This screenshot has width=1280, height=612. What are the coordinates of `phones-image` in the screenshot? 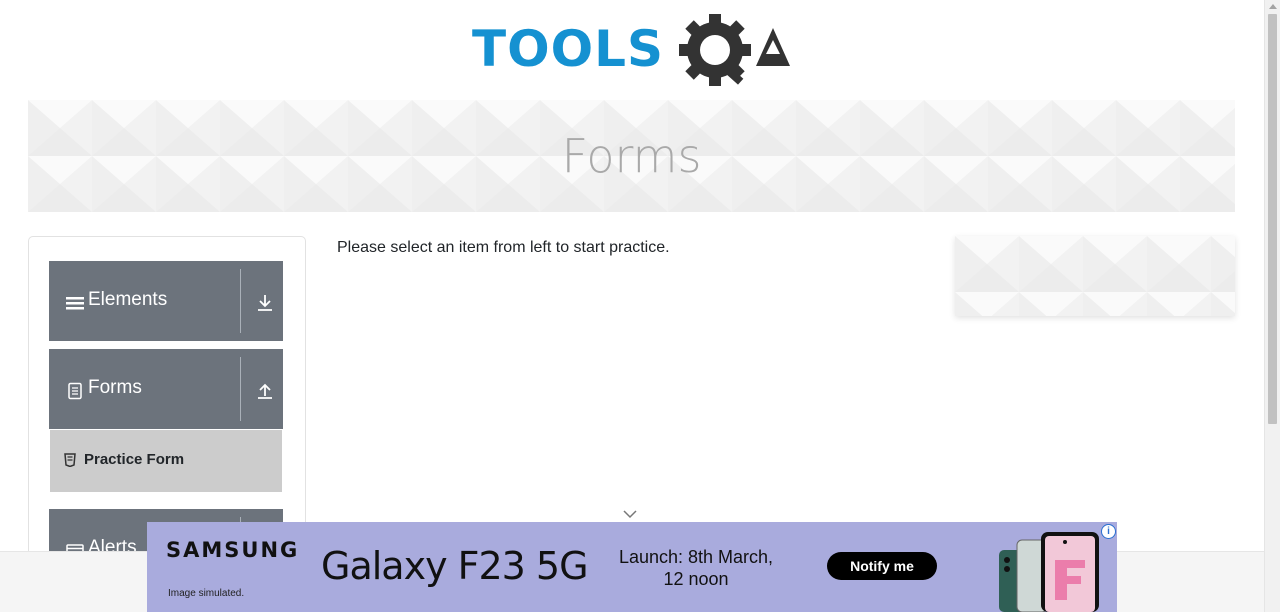 It's located at (1049, 572).